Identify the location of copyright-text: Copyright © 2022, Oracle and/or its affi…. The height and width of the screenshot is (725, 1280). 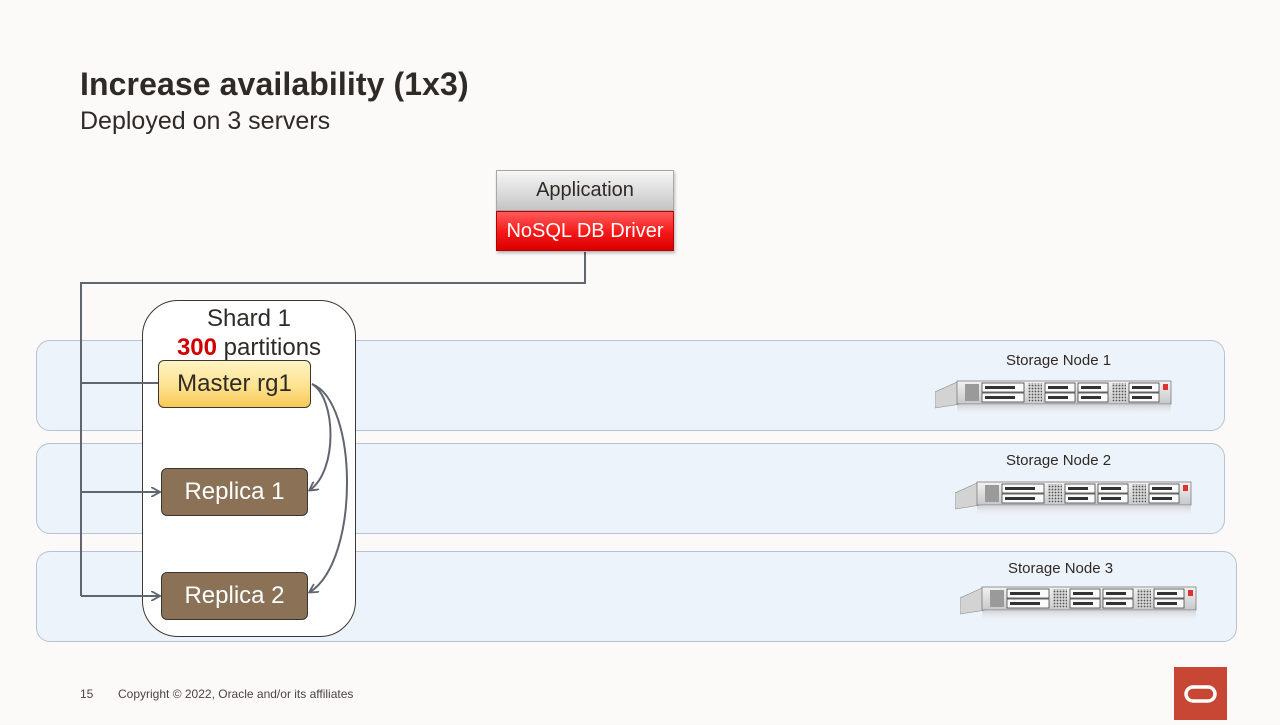
(236, 694).